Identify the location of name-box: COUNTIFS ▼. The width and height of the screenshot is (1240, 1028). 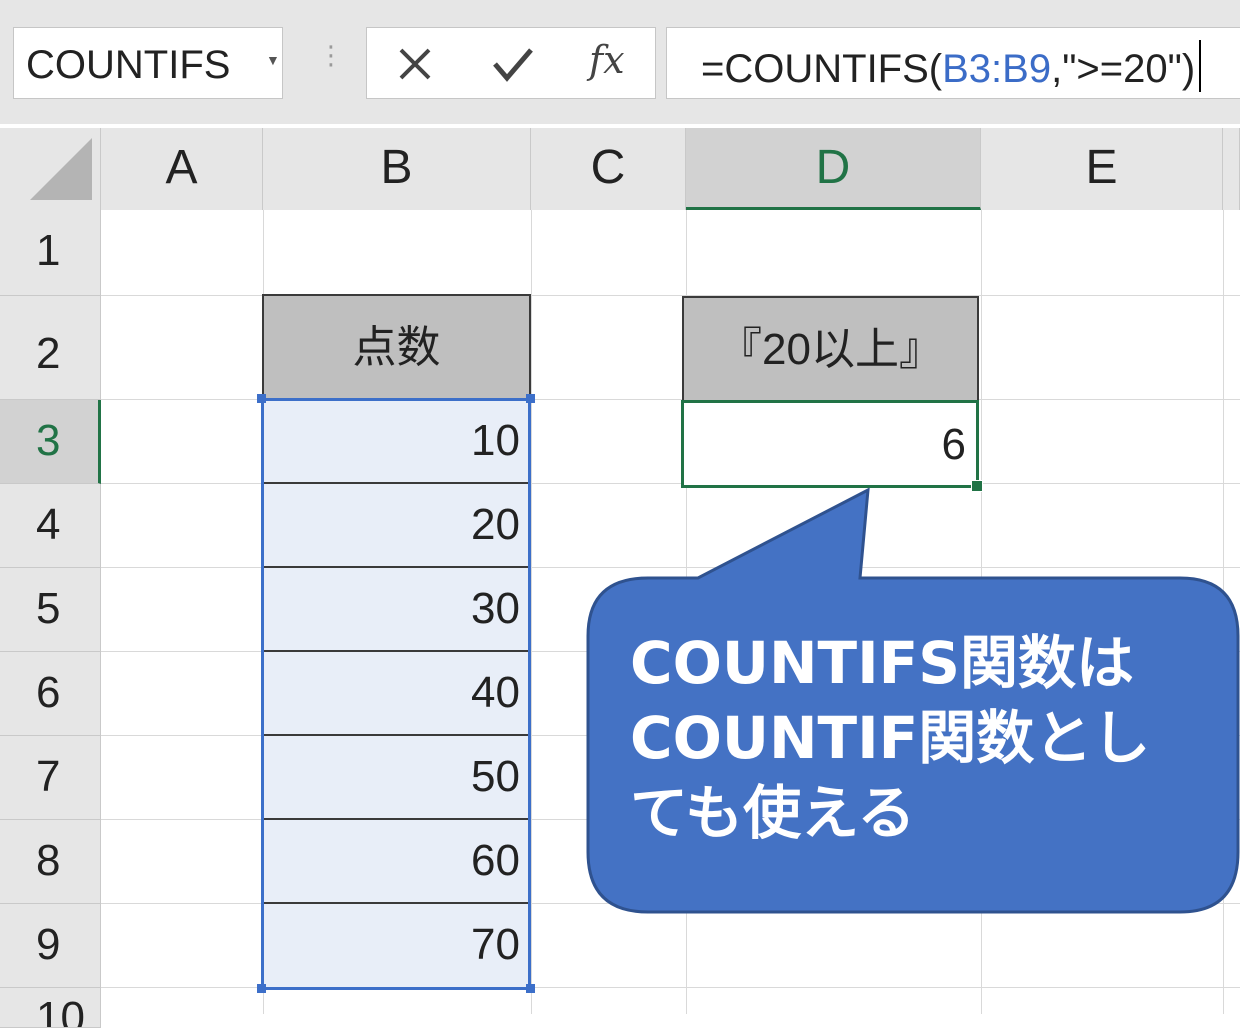
(148, 63).